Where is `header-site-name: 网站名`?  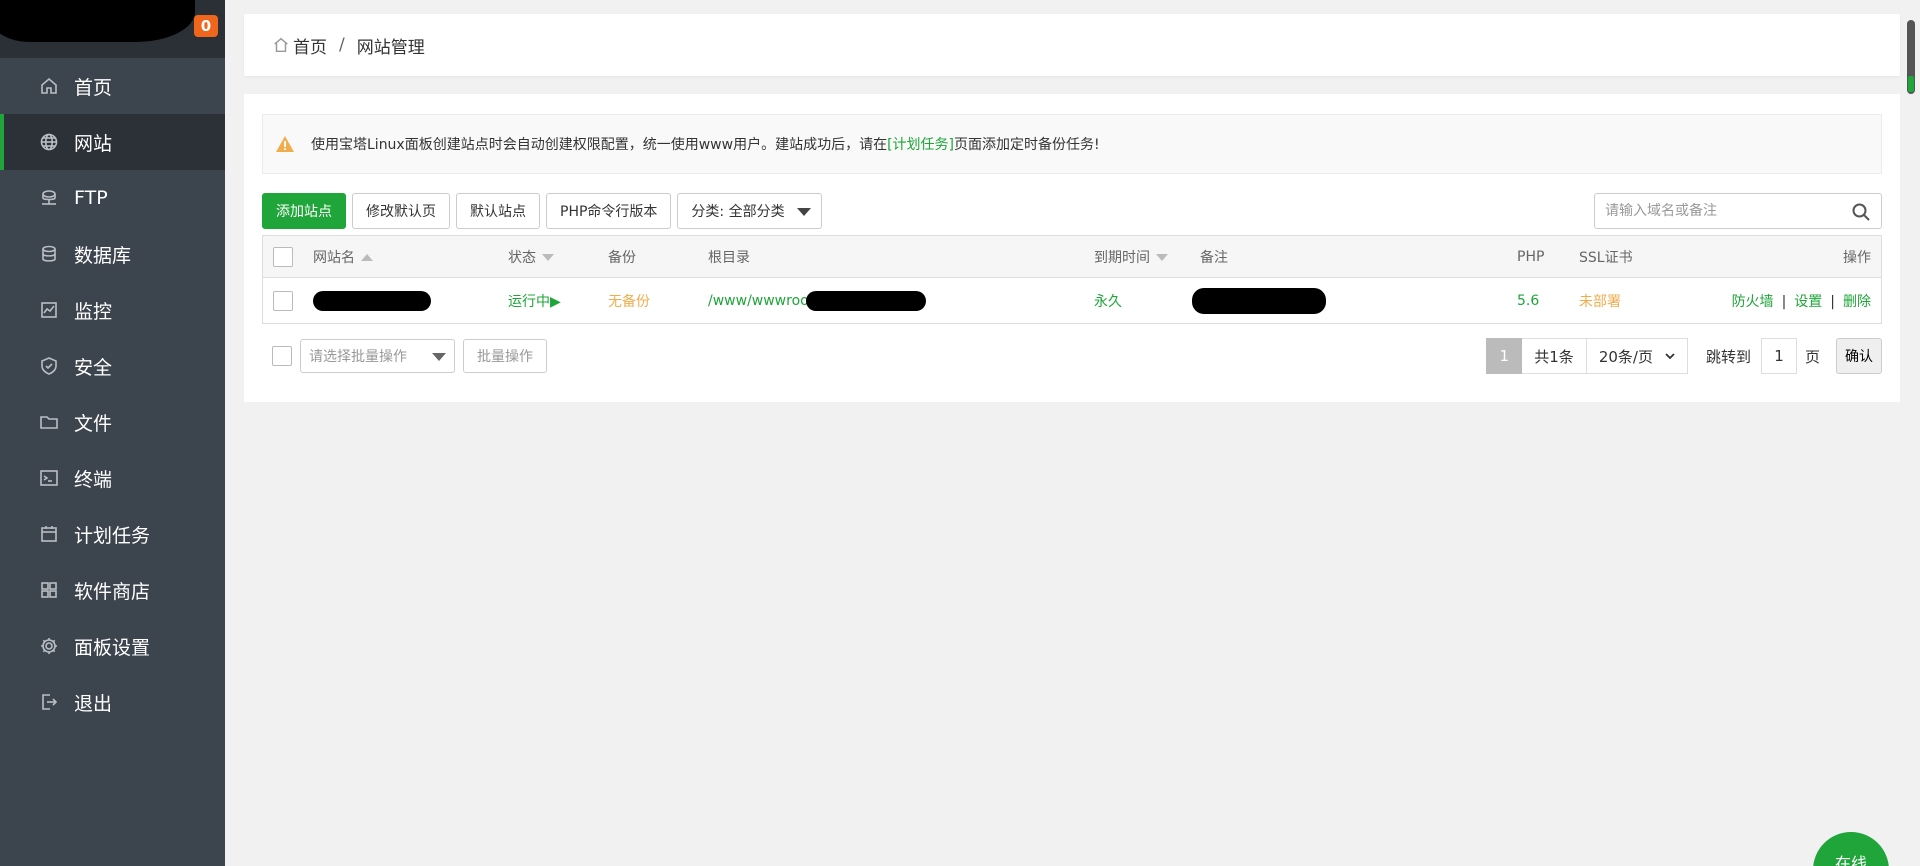
header-site-name: 网站名 is located at coordinates (410, 257).